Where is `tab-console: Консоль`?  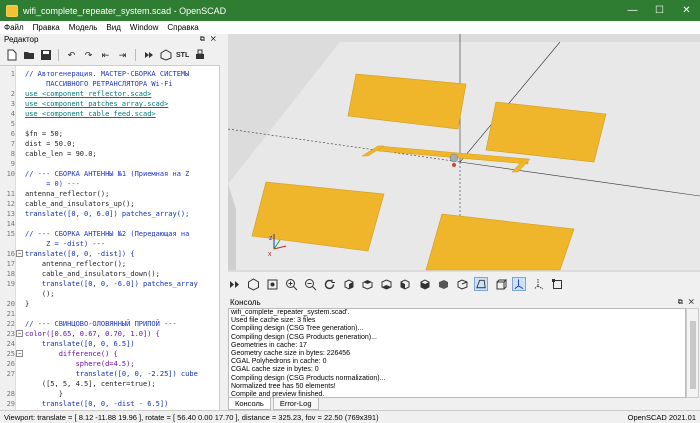 tab-console: Консоль is located at coordinates (249, 404).